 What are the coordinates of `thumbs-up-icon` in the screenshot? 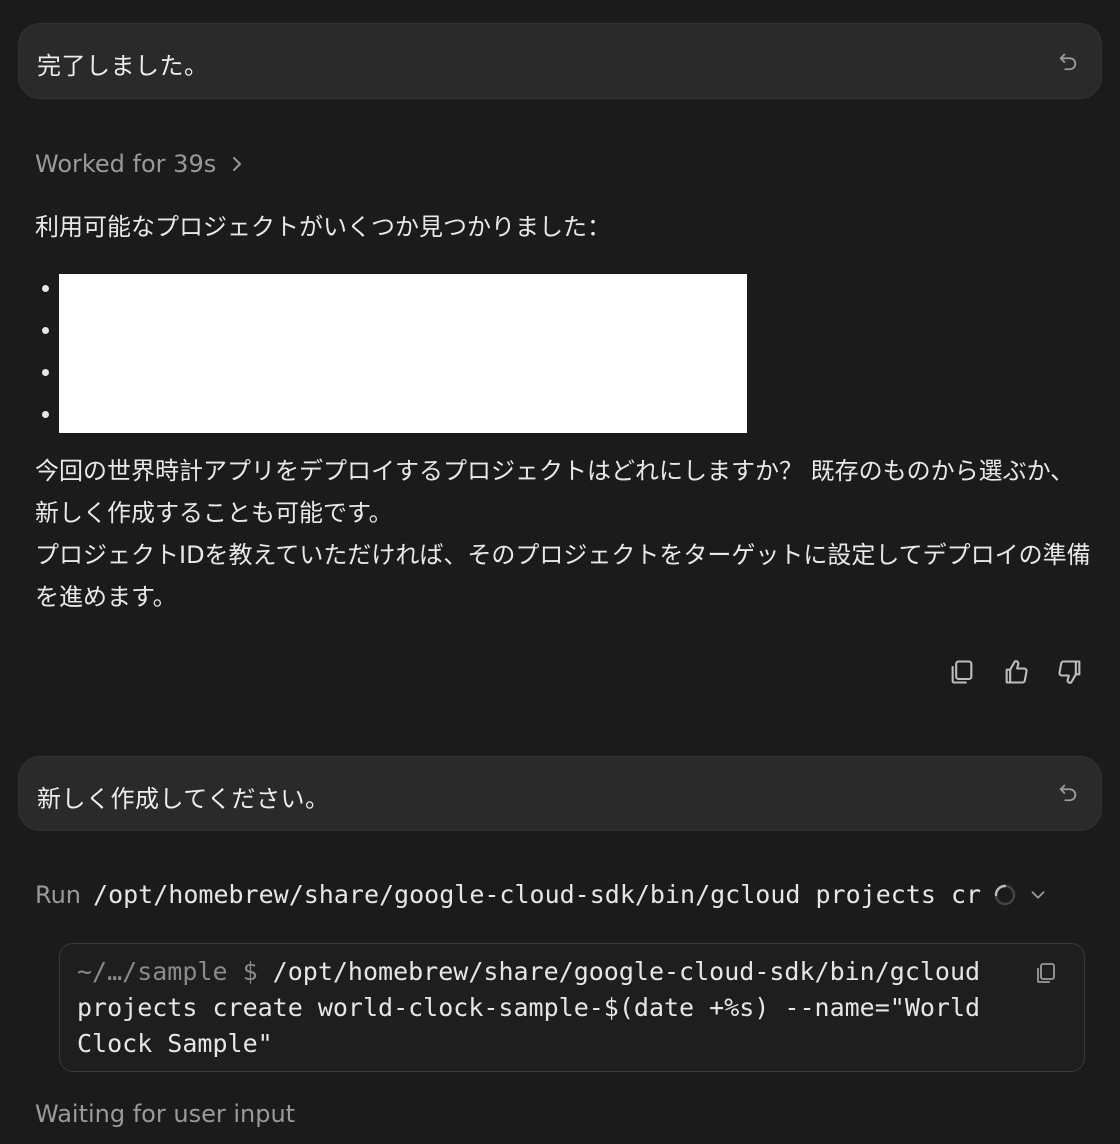 It's located at (1016, 672).